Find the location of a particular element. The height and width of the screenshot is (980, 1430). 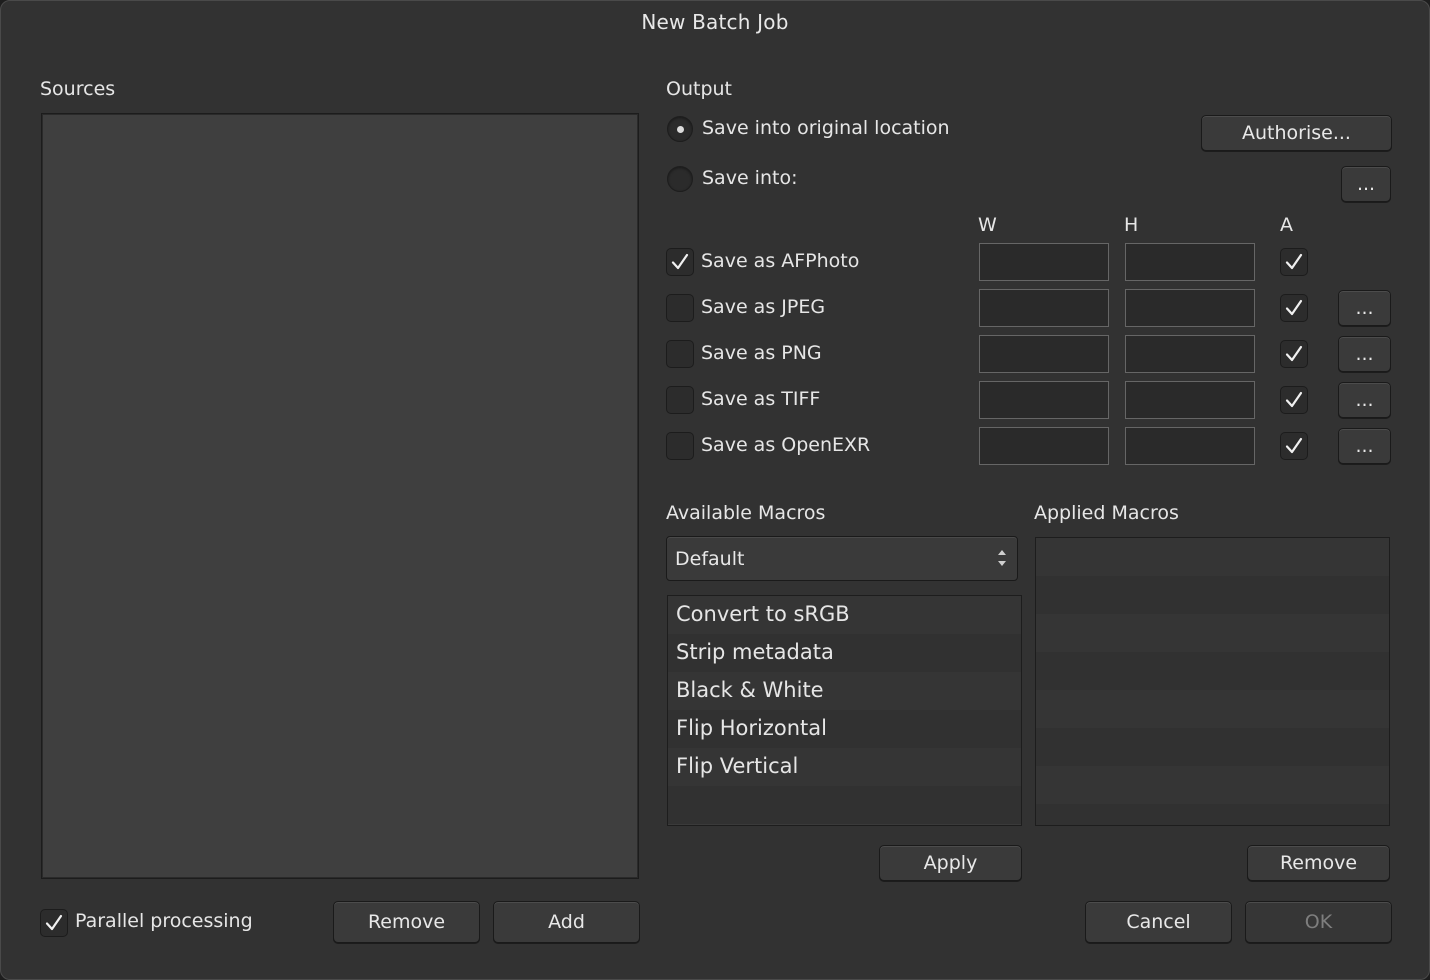

width-column-header: W is located at coordinates (987, 225).